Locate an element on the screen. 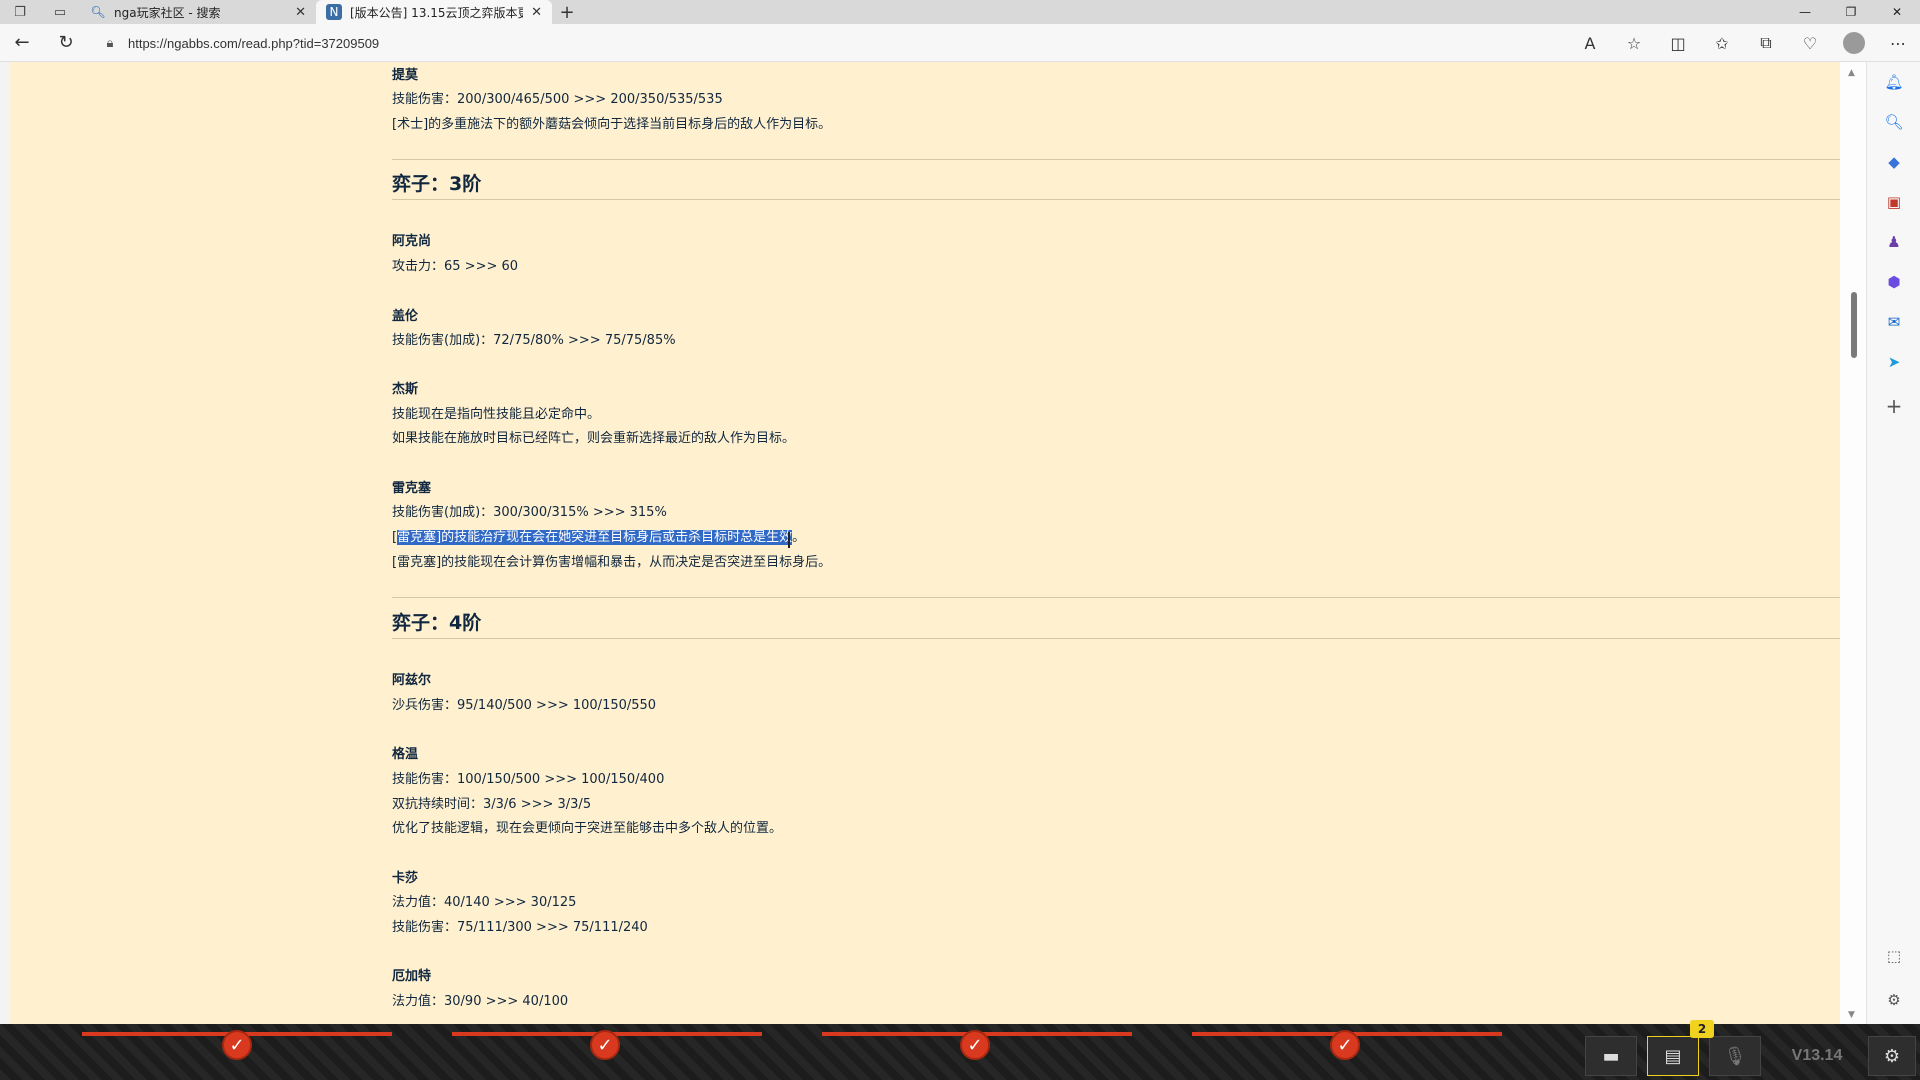  tab-announcement: N [版本公告] 13.15云顶之弈版本更 ✕ is located at coordinates (434, 12).